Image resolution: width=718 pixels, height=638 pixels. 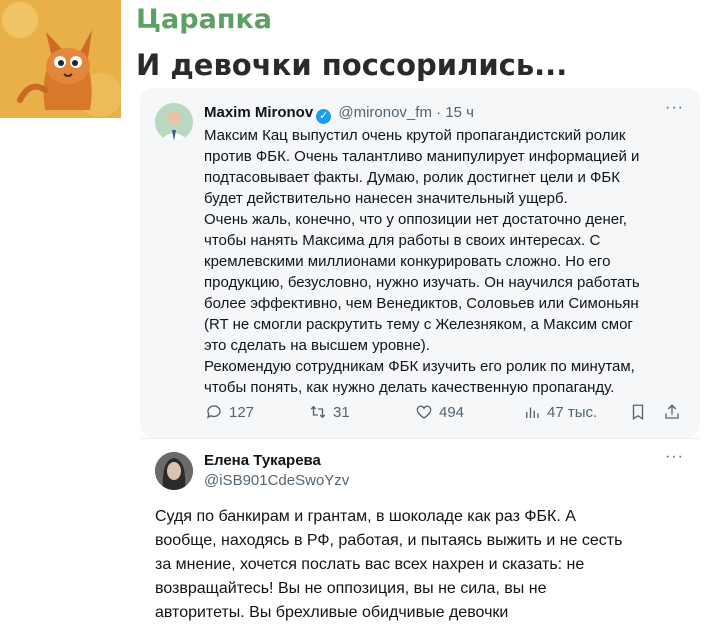 I want to click on reply-count: 127, so click(x=242, y=412).